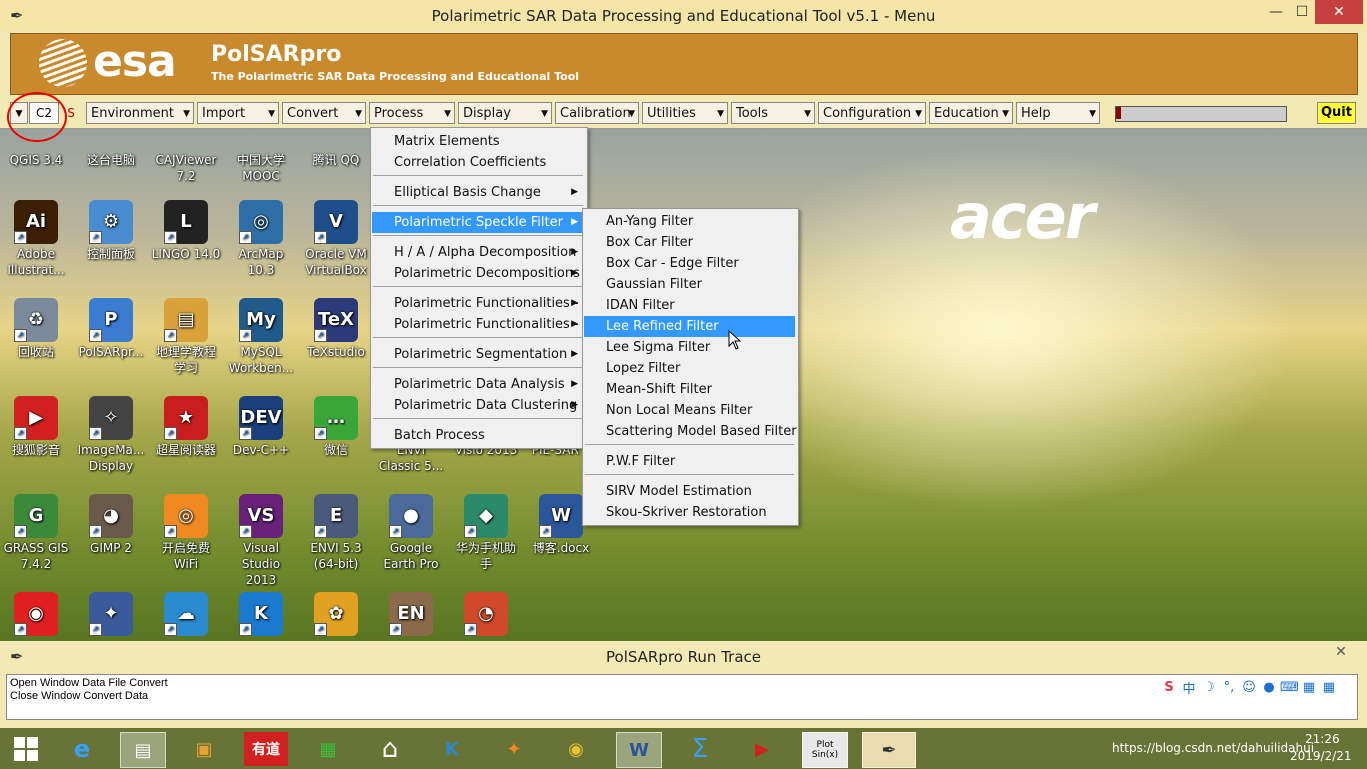 The height and width of the screenshot is (769, 1367). Describe the element at coordinates (478, 435) in the screenshot. I see `process-menu-item: Batch Process` at that location.